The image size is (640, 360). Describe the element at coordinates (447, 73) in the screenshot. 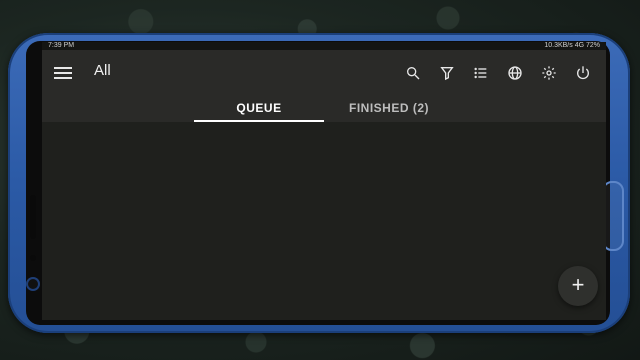

I see `filter-icon` at that location.